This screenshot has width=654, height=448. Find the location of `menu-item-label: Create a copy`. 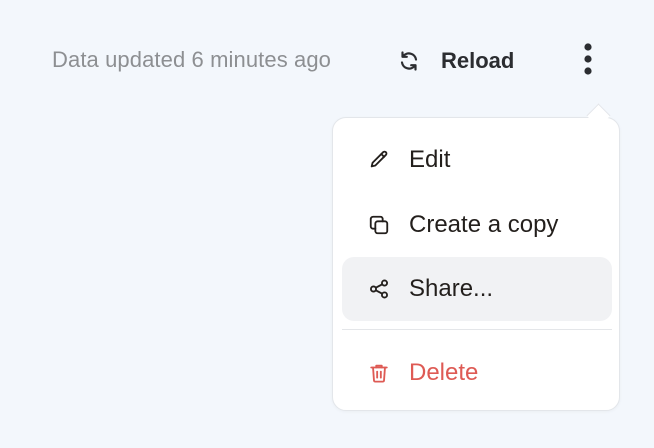

menu-item-label: Create a copy is located at coordinates (484, 224).